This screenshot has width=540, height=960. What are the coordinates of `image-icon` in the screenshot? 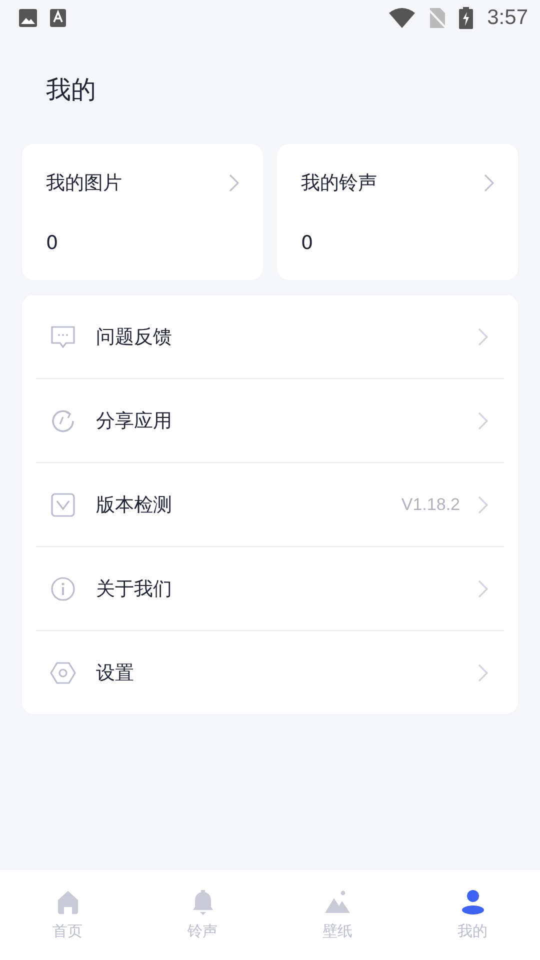 It's located at (28, 18).